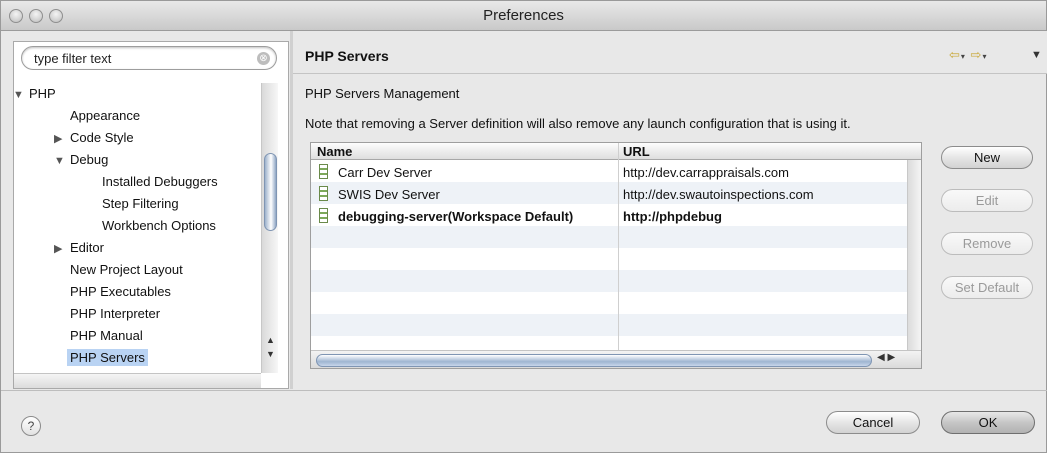 This screenshot has width=1047, height=453. What do you see at coordinates (672, 216) in the screenshot?
I see `server-url: http://phpdebug` at bounding box center [672, 216].